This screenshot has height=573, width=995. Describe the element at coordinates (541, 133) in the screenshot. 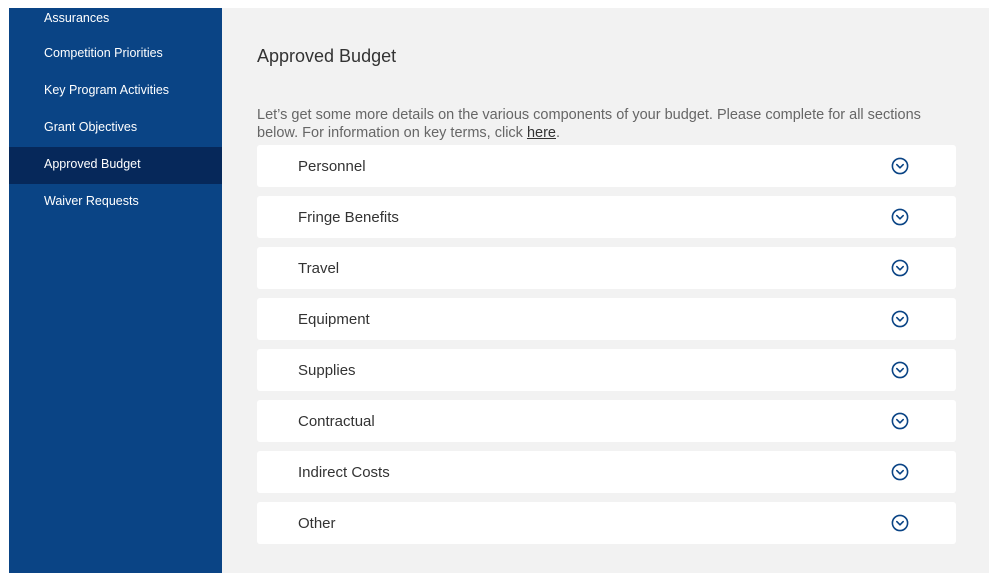

I see `key-terms-link: here` at that location.